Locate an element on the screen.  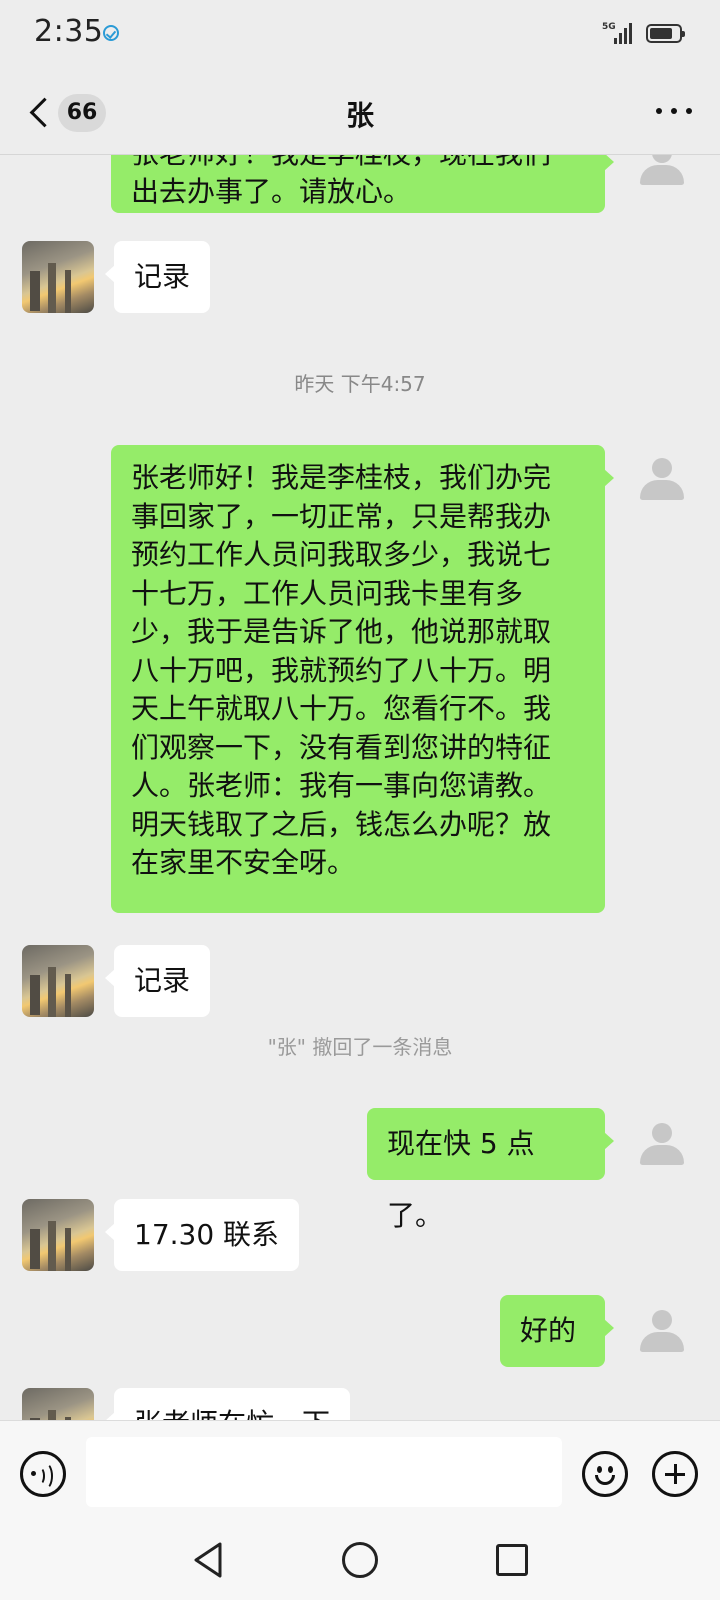
message-line: 预约工作人员问我取多少，我说七 is located at coordinates (341, 554).